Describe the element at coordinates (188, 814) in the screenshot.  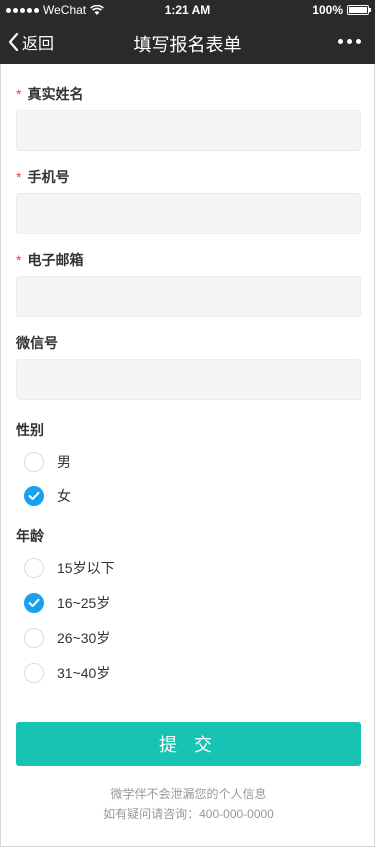
I see `contact-note: 如有疑问请咨询：400-000-0000` at that location.